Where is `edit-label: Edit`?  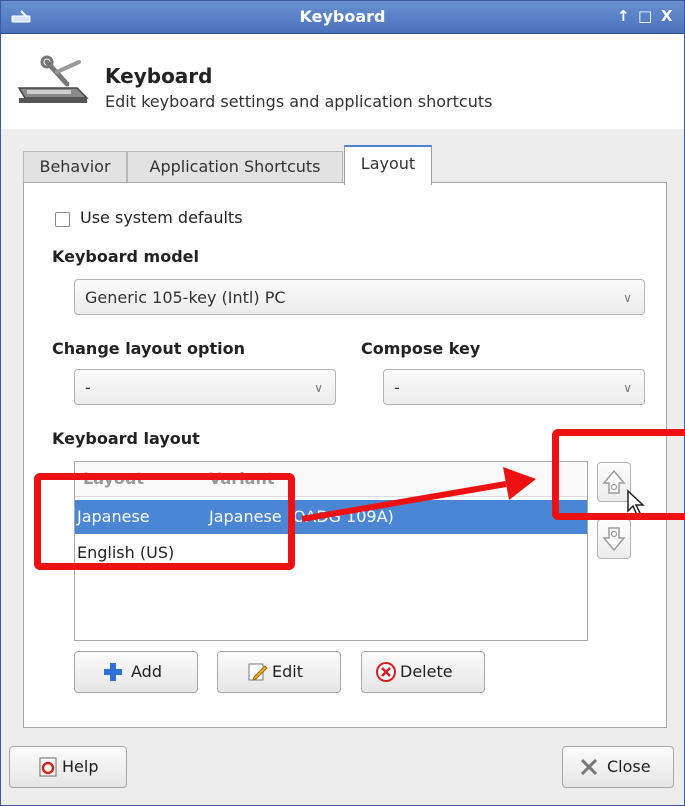
edit-label: Edit is located at coordinates (287, 671).